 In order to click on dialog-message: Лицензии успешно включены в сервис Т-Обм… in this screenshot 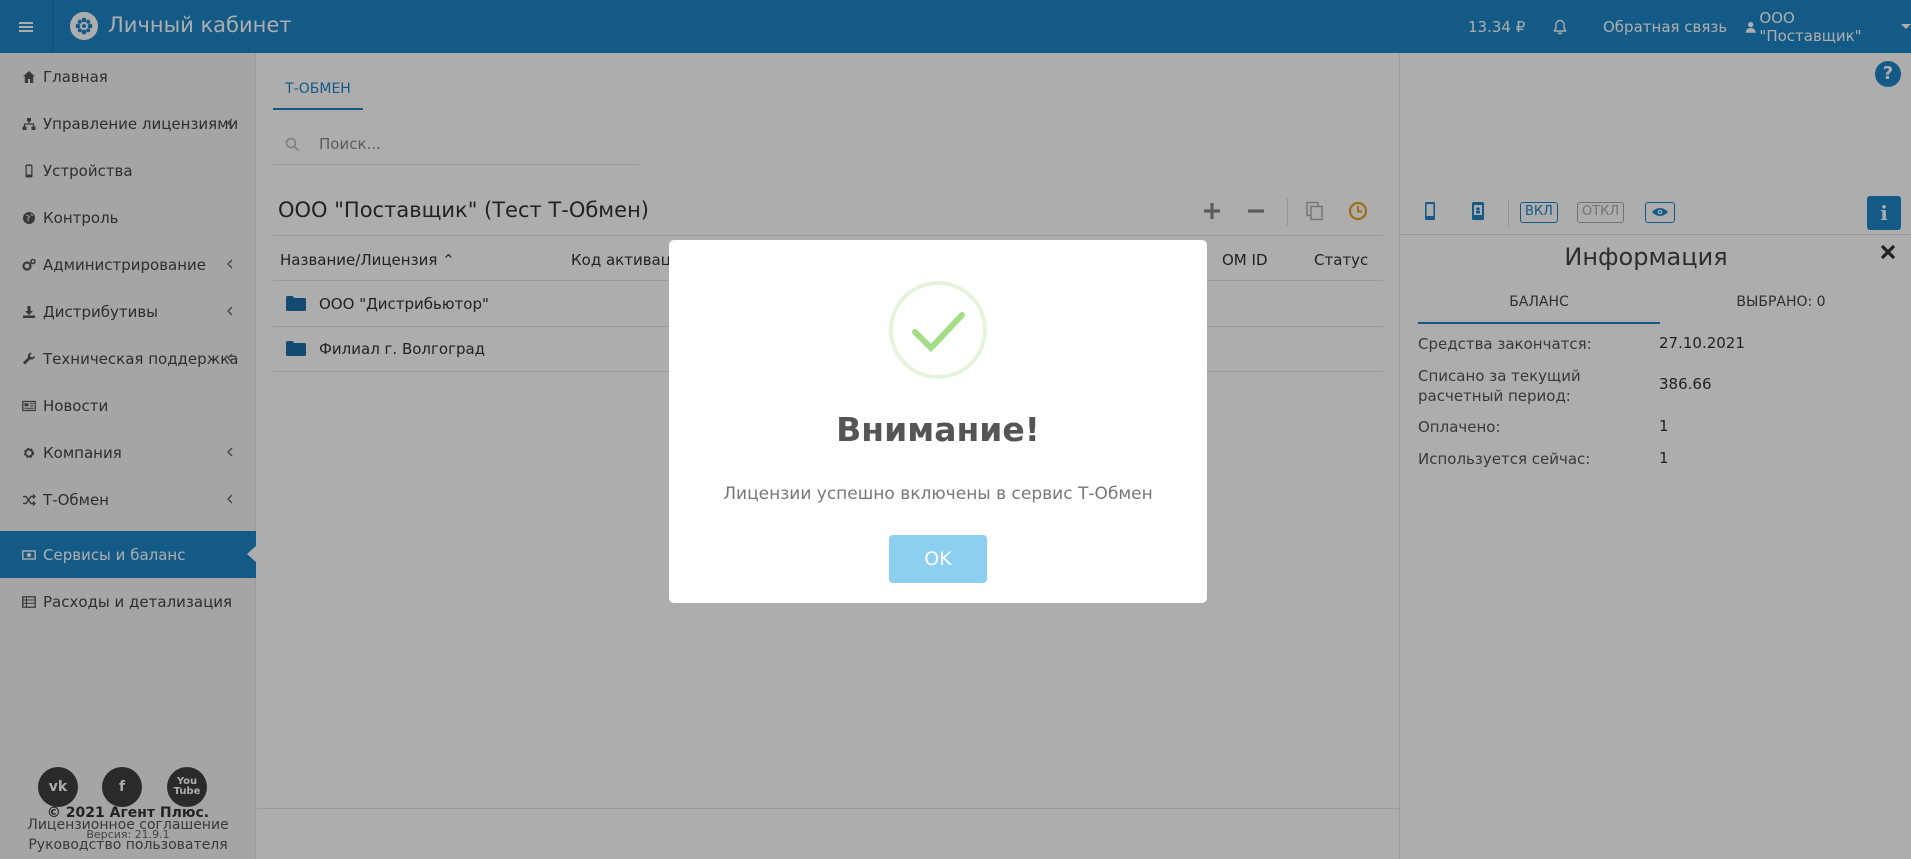, I will do `click(938, 494)`.